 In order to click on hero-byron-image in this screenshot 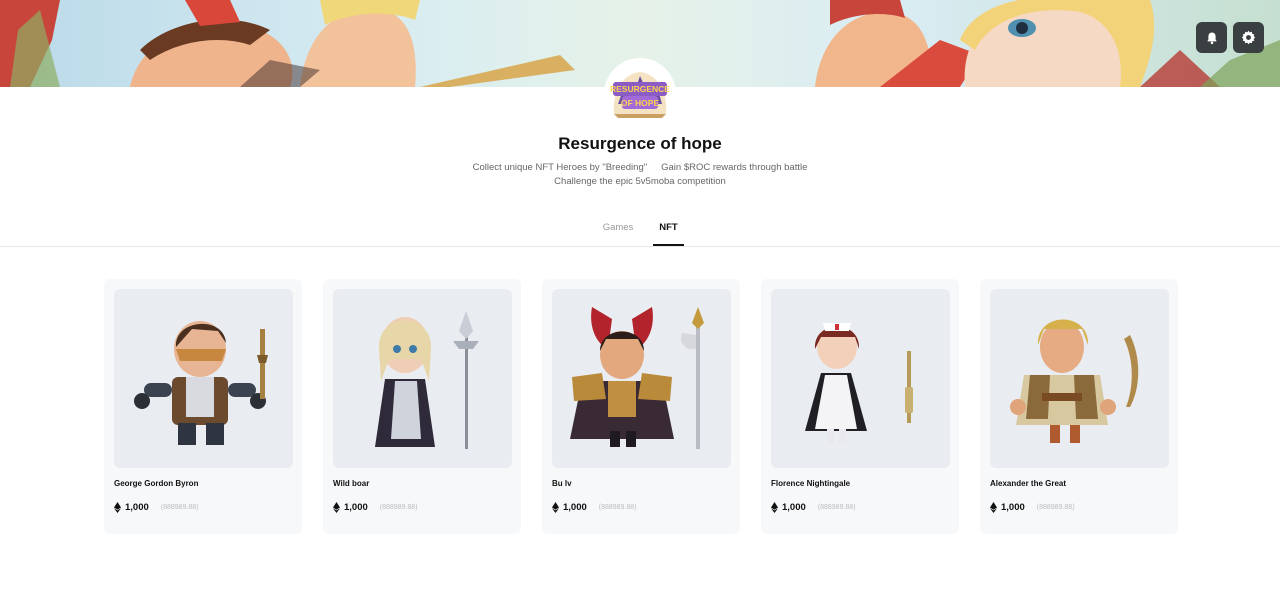, I will do `click(201, 383)`.